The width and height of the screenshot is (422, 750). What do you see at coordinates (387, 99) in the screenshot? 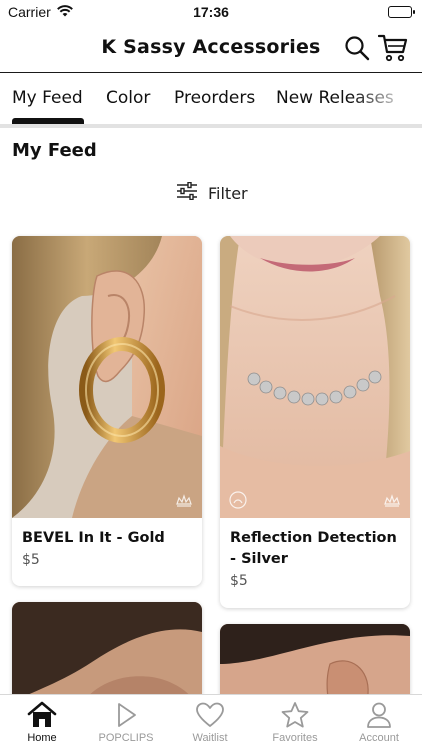
I see `tabs-fade` at bounding box center [387, 99].